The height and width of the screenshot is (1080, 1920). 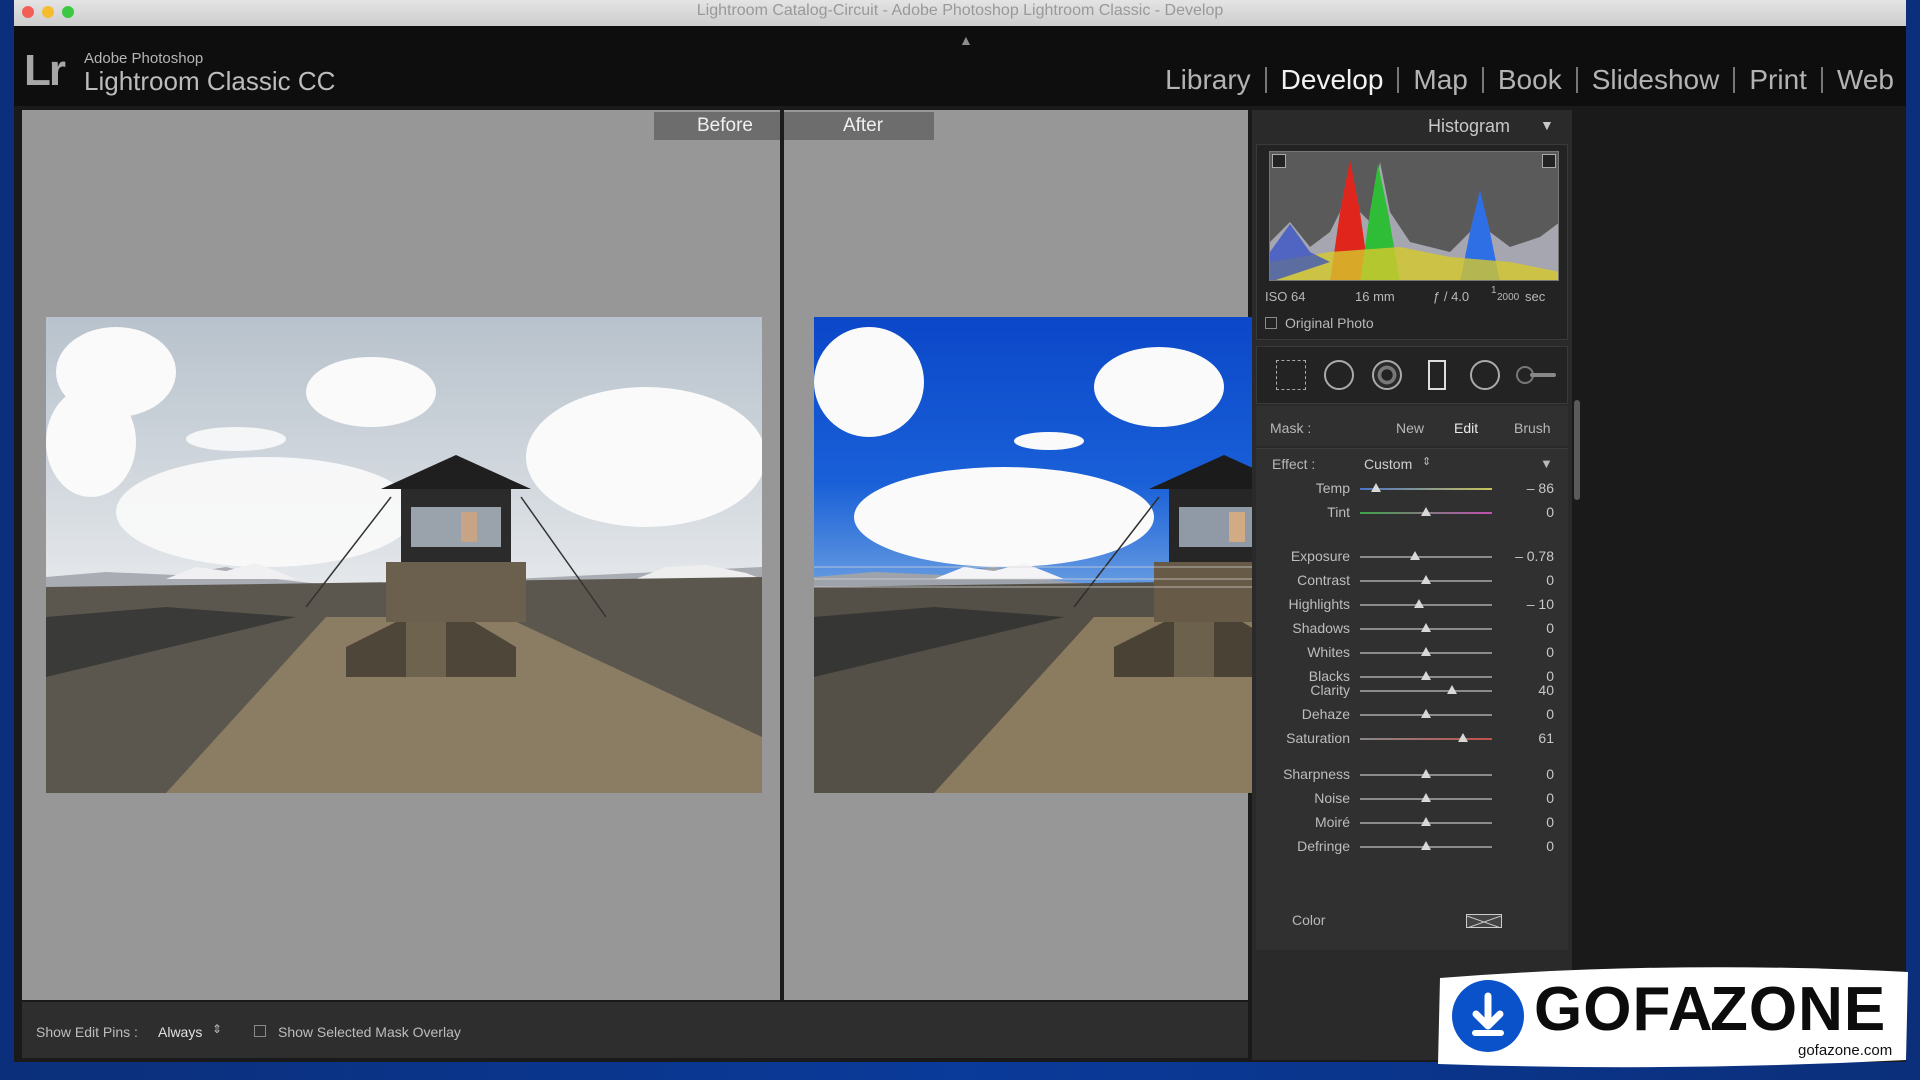 I want to click on slider-dehaze: Dehaze 0, so click(x=1412, y=715).